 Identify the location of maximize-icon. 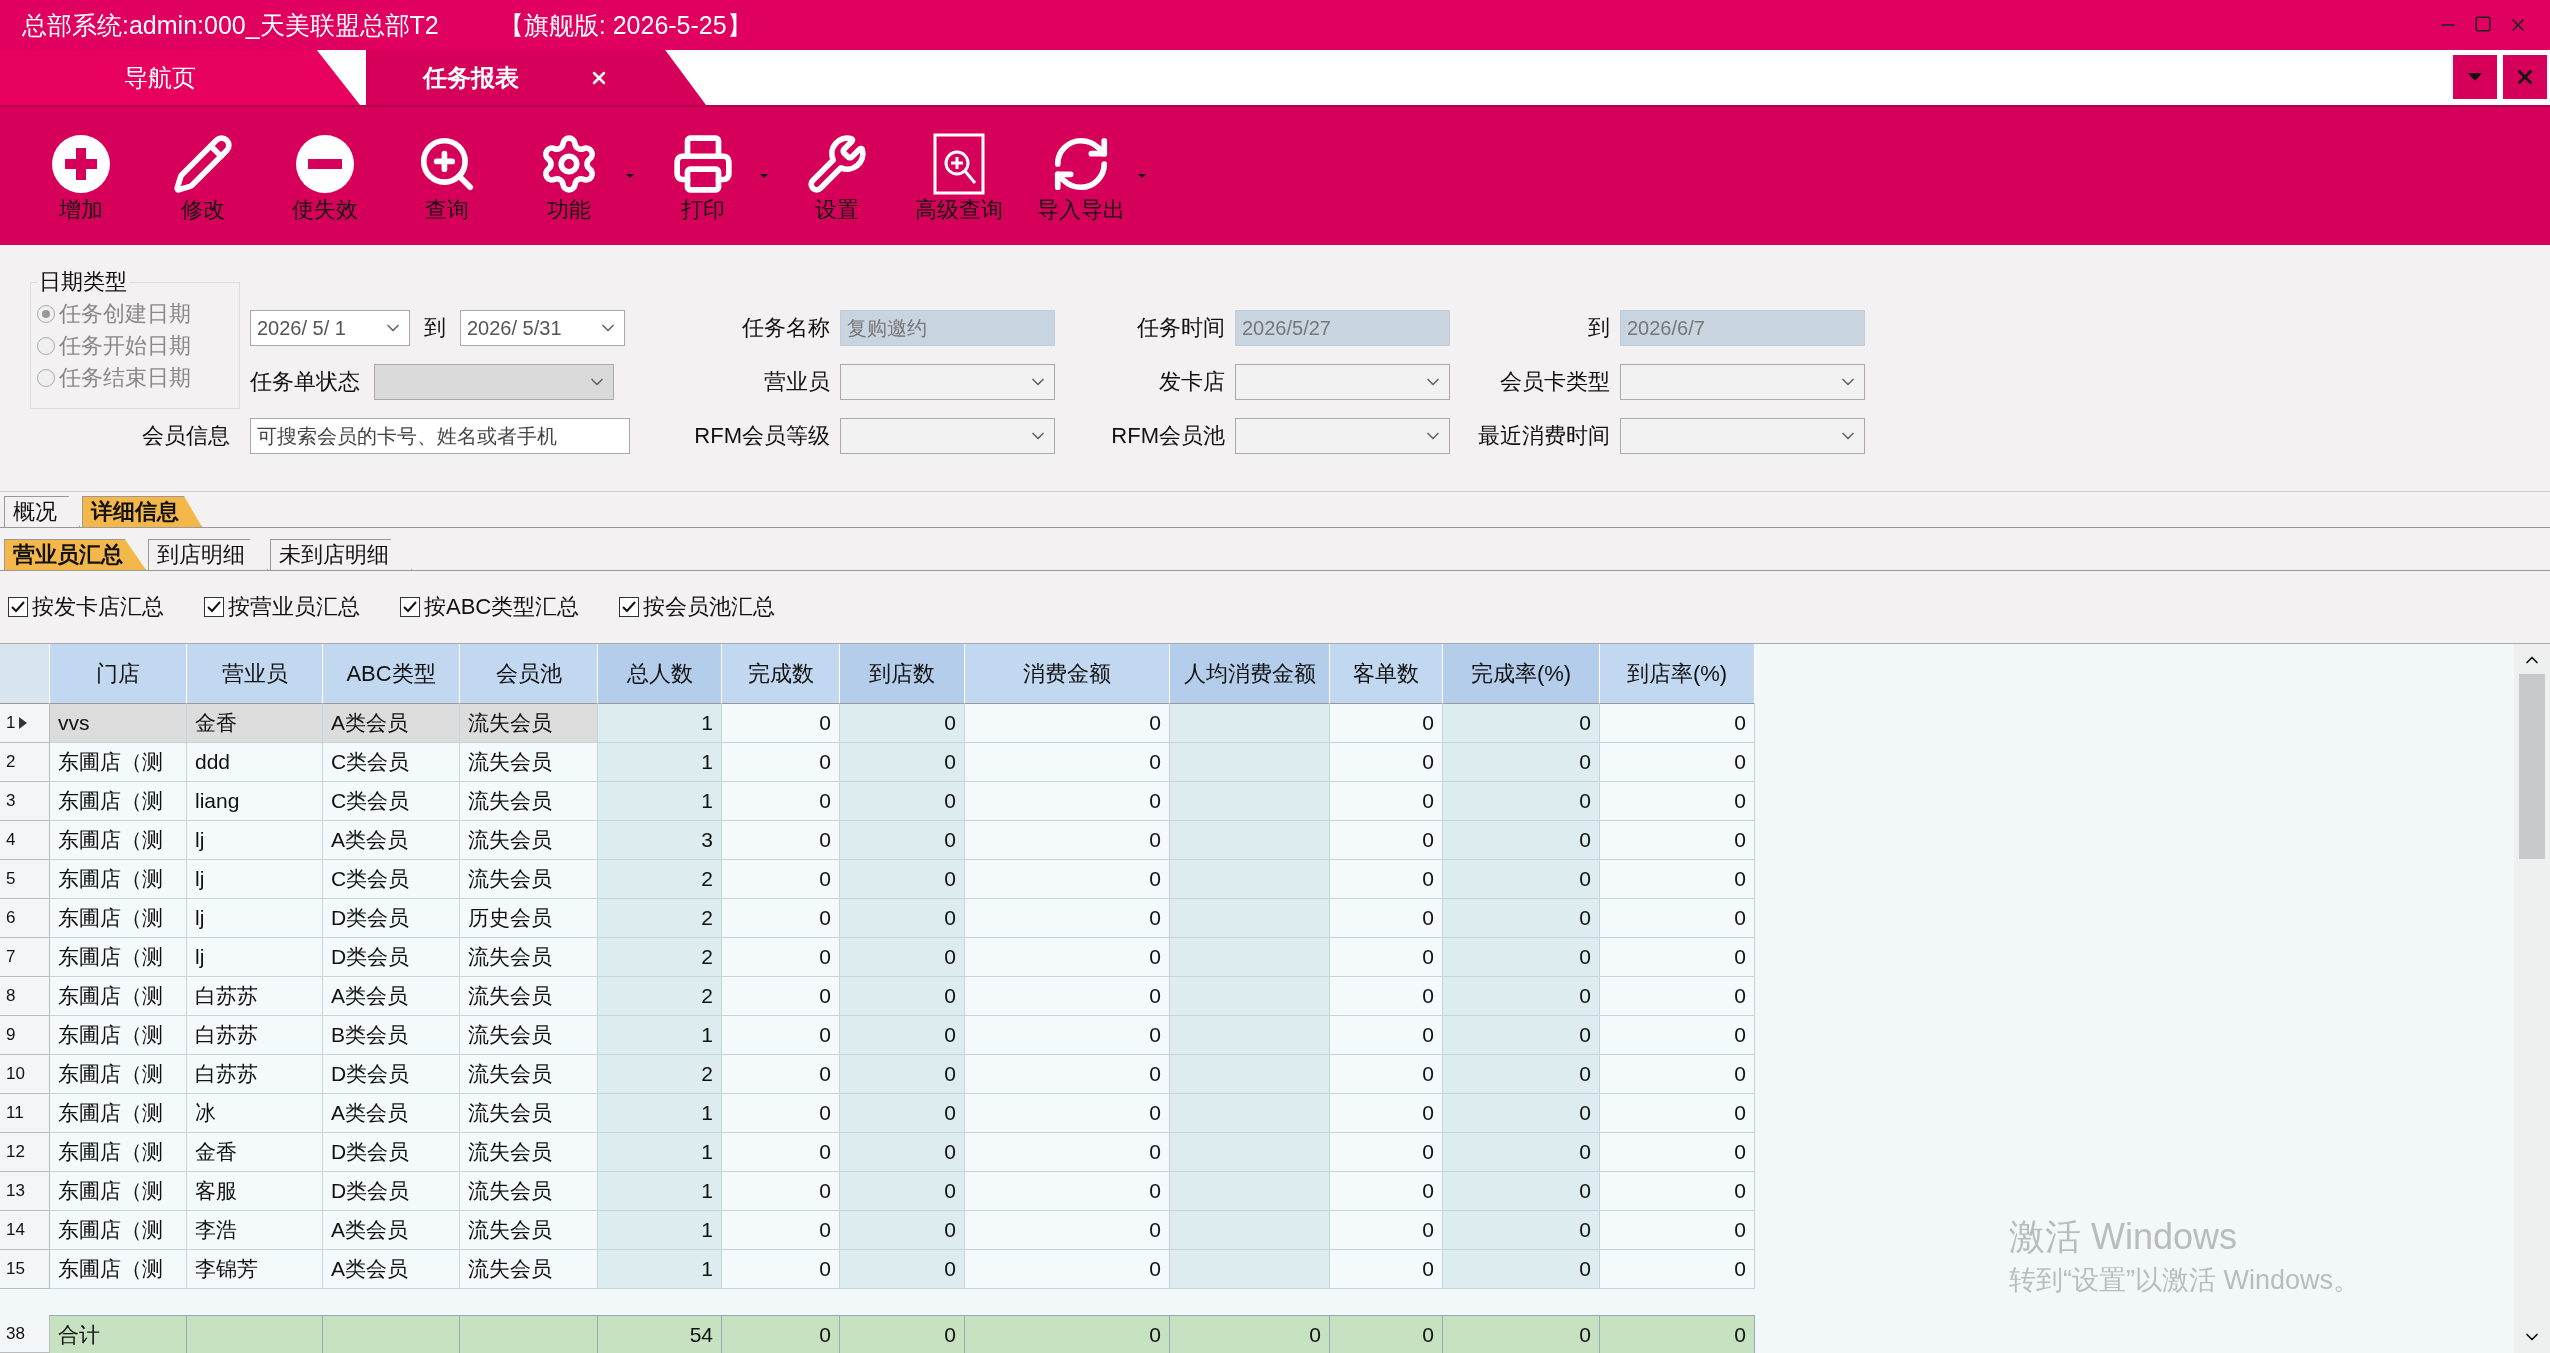
(2483, 24).